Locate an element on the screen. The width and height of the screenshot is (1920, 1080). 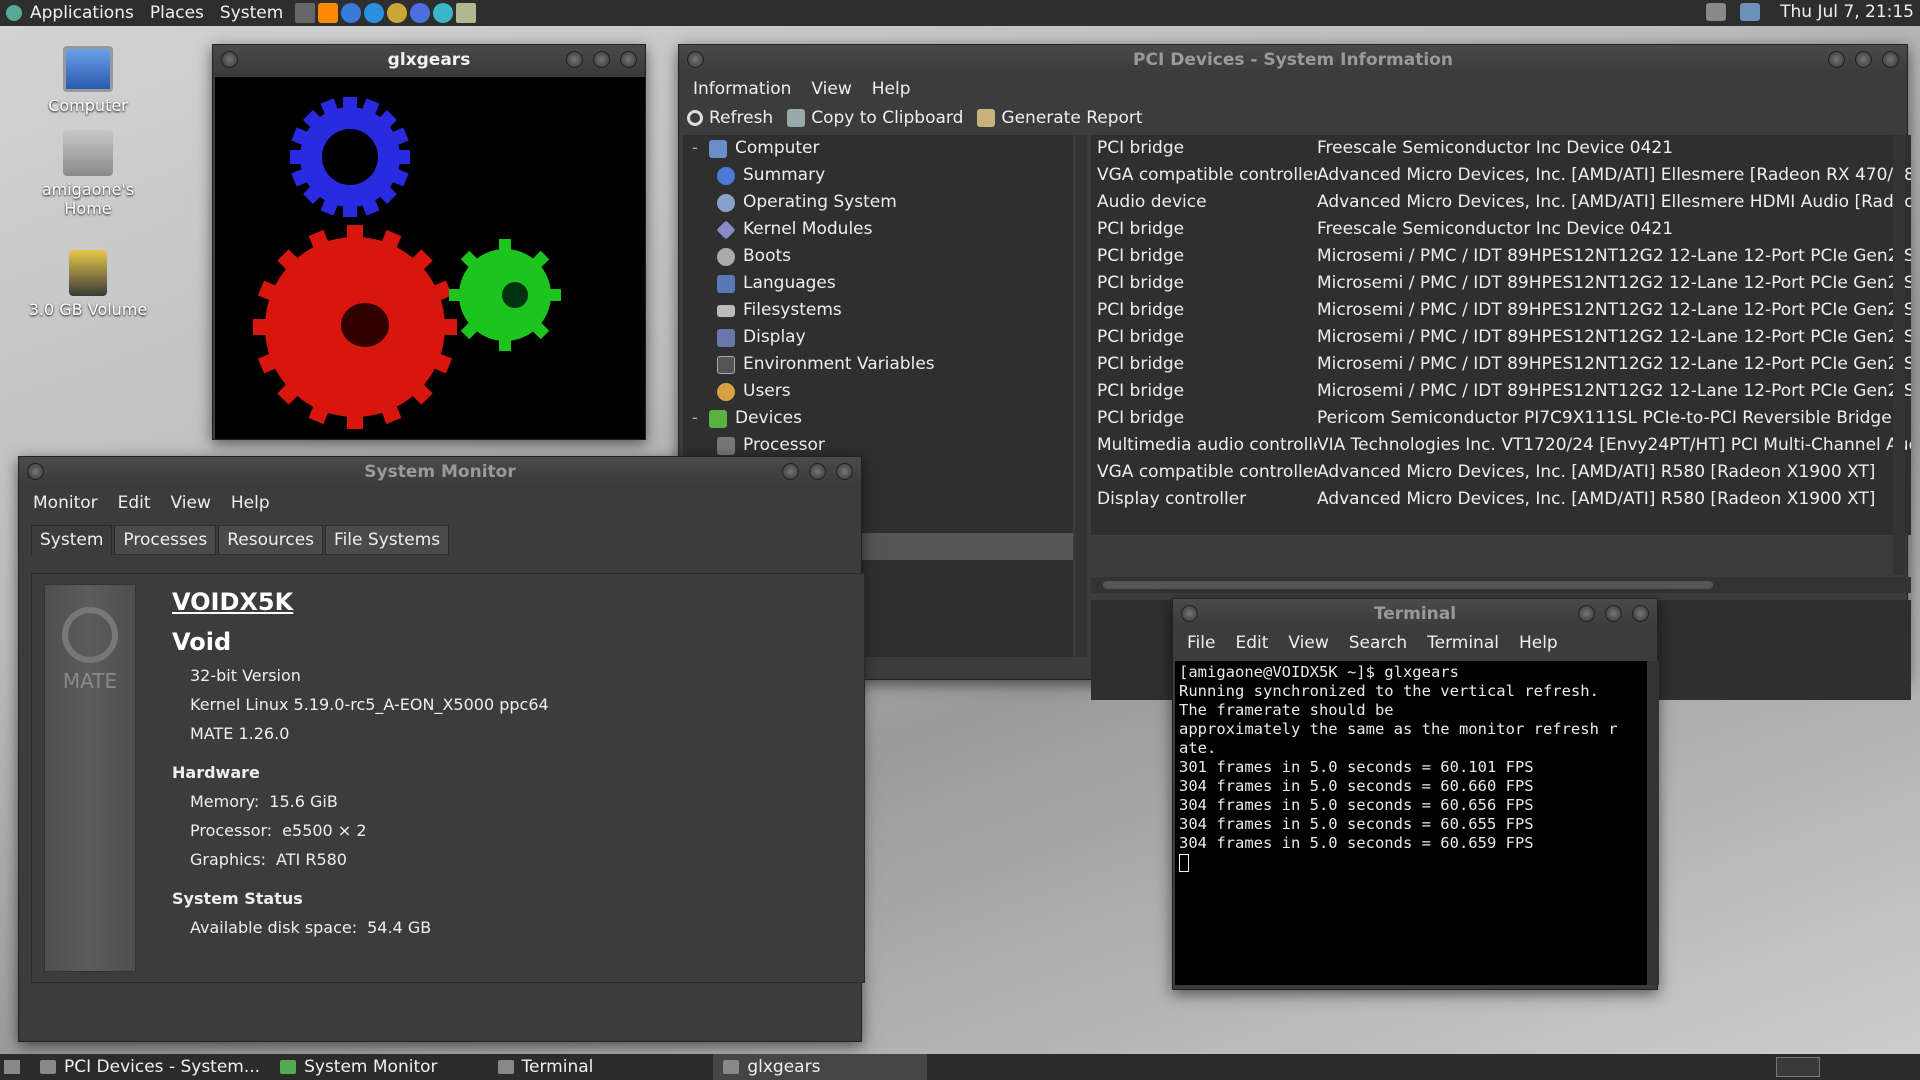
tree-item-operating-system: Operating System is located at coordinates (878, 202).